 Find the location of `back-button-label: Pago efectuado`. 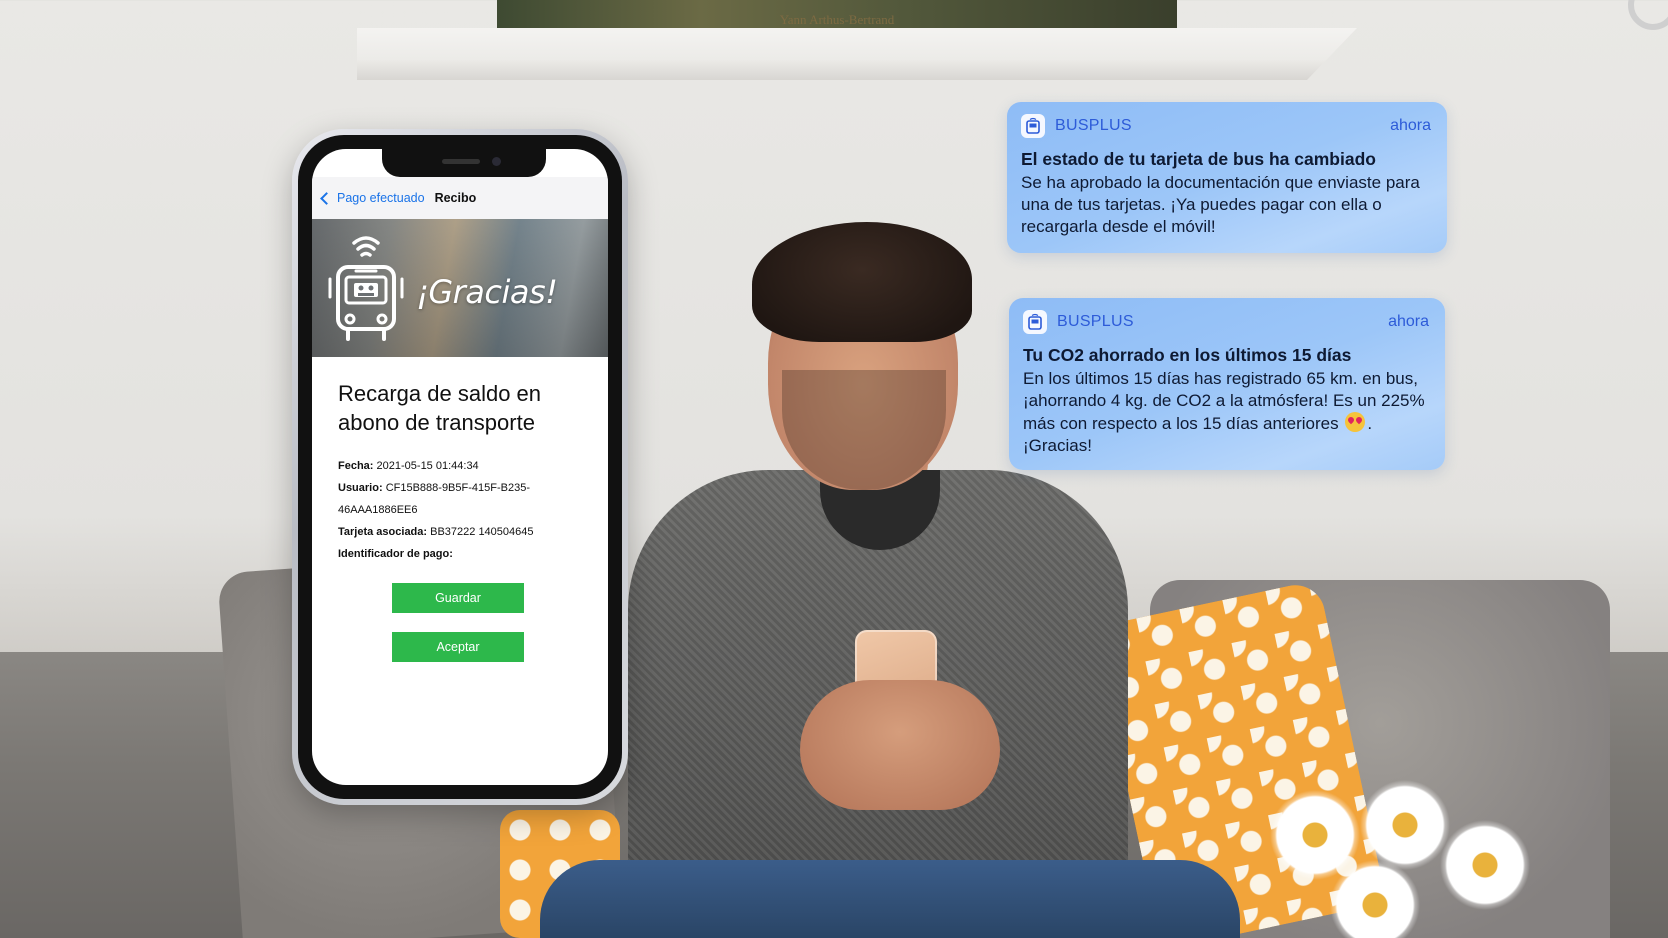

back-button-label: Pago efectuado is located at coordinates (381, 198).